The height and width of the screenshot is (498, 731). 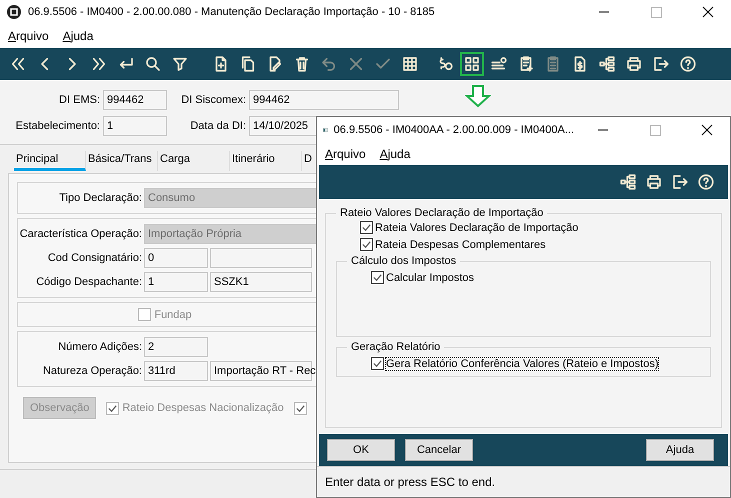 I want to click on checkbox-label: Fundap, so click(x=173, y=314).